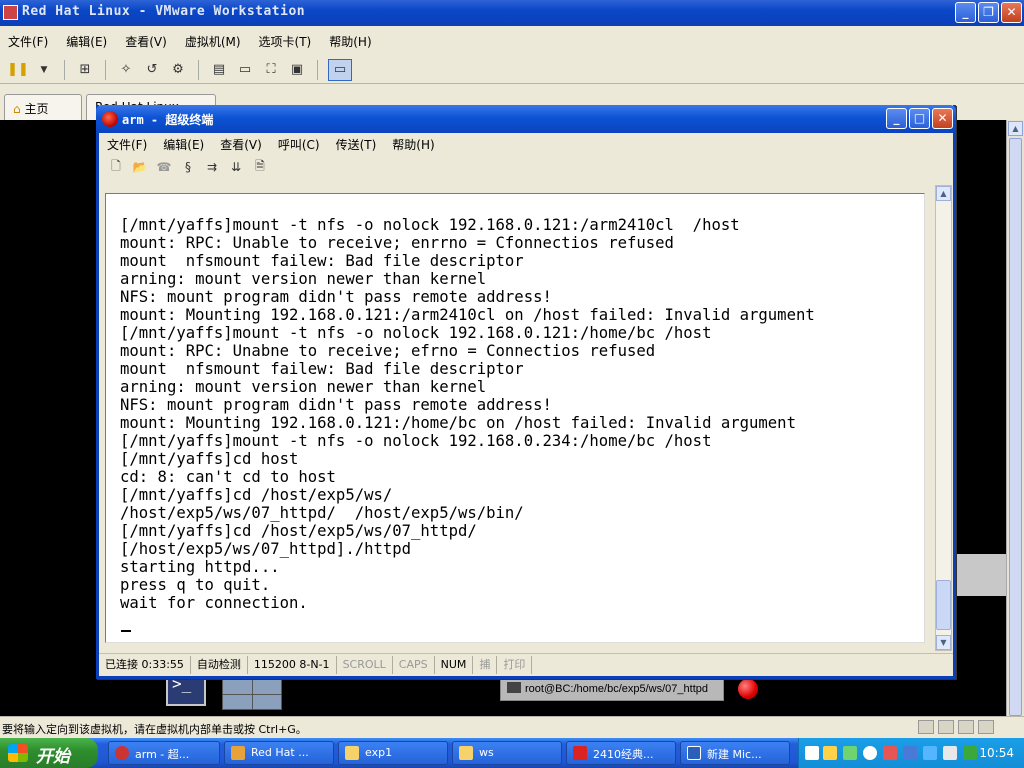 The image size is (1024, 768). What do you see at coordinates (1015, 427) in the screenshot?
I see `scroll-thumb` at bounding box center [1015, 427].